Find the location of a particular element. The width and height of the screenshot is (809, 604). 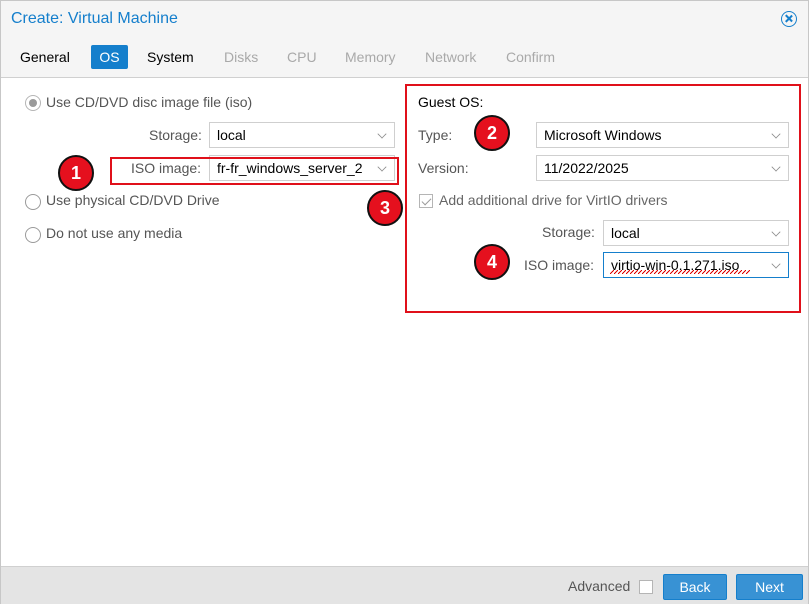

storage-value: local is located at coordinates (231, 135).